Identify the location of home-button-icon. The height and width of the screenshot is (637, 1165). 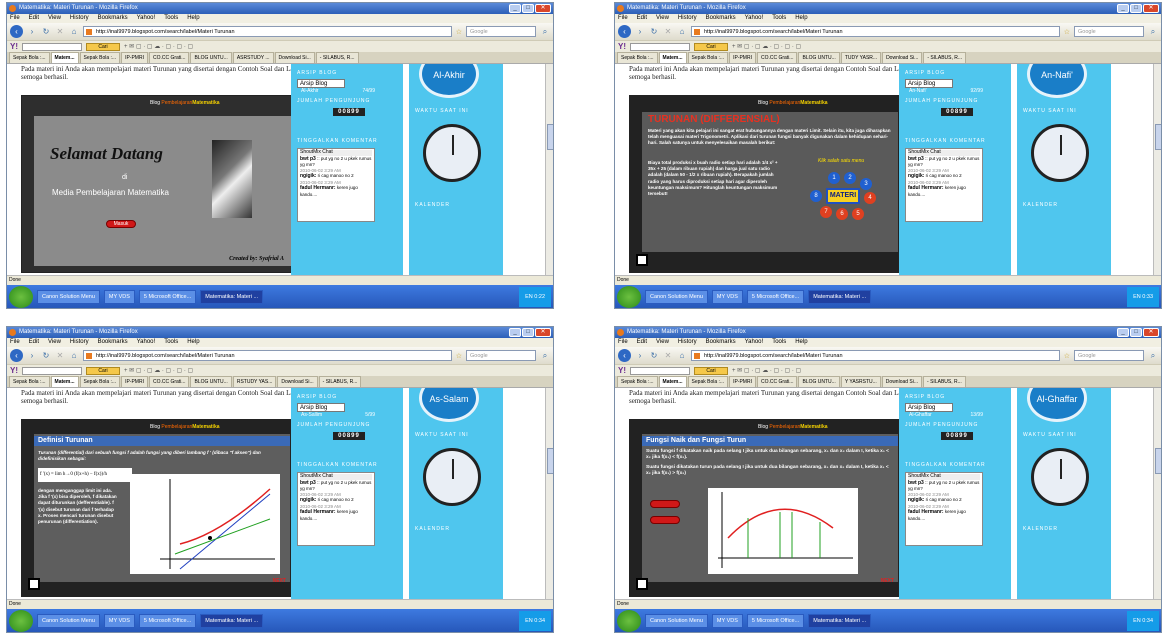
(34, 584).